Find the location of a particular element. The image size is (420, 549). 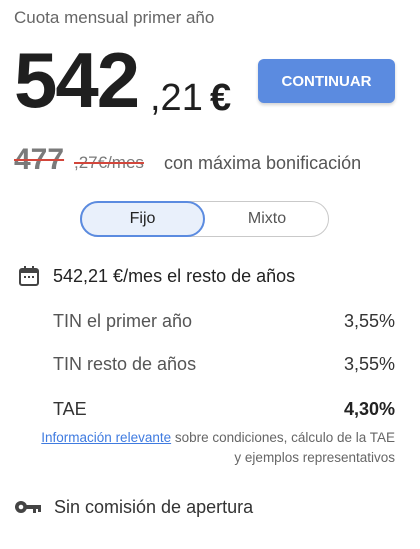

calendar-icon is located at coordinates (29, 276).